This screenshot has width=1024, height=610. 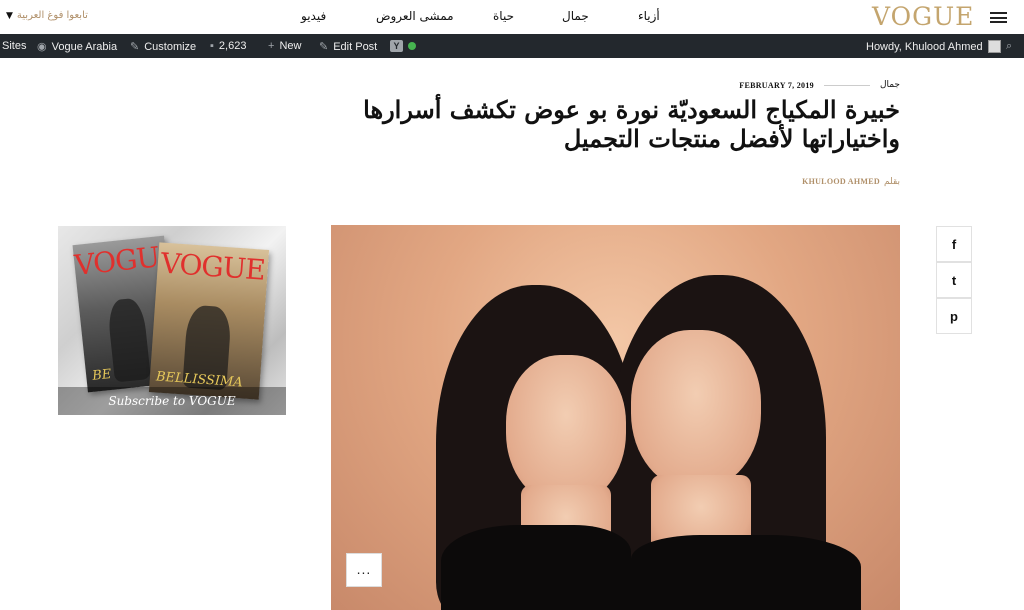 I want to click on byline: بقلم KHULOOD AHMED, so click(x=851, y=182).